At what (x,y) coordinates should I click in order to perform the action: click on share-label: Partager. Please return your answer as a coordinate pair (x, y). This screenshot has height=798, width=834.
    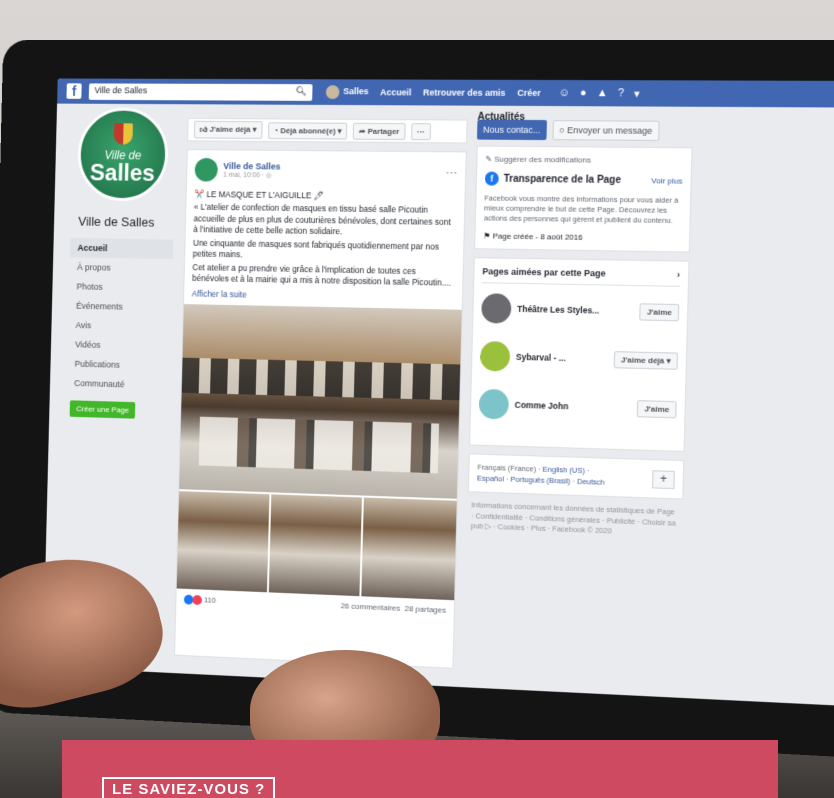
    Looking at the image, I should click on (383, 131).